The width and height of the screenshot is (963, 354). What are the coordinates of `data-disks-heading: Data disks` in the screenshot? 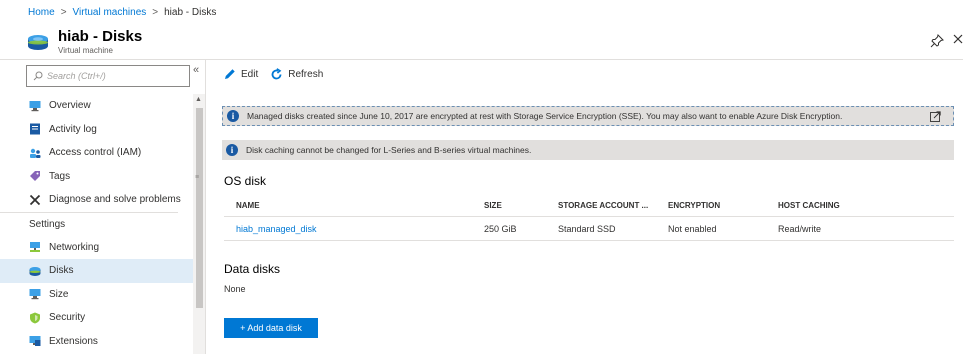 It's located at (252, 269).